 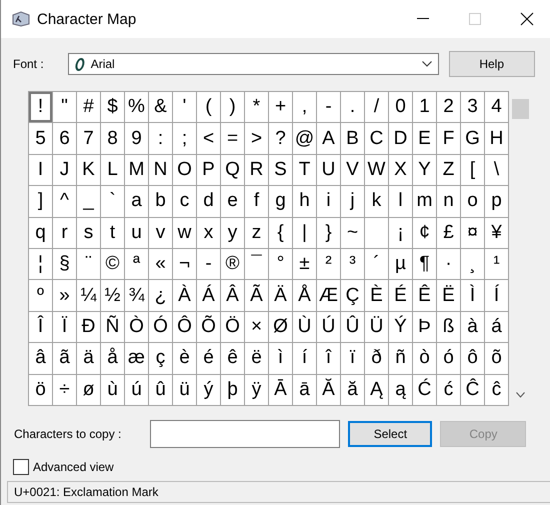 I want to click on character-cell: Ó, so click(x=161, y=328).